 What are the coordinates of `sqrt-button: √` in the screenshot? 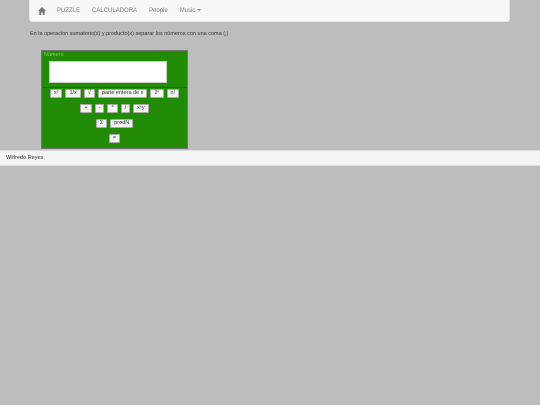 It's located at (89, 93).